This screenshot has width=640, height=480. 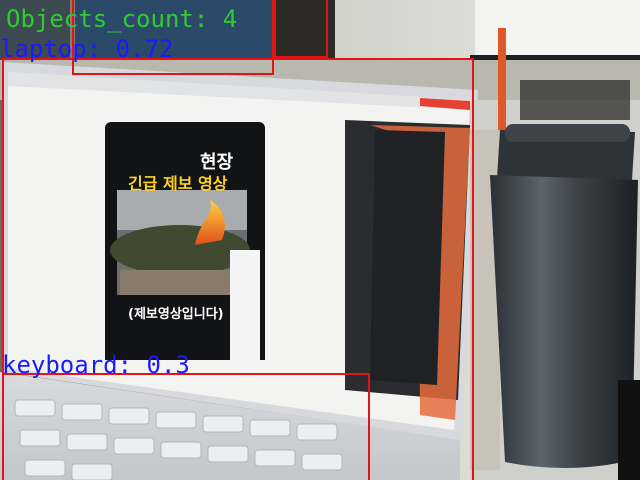 I want to click on detection-box-keyboard, so click(x=186, y=426).